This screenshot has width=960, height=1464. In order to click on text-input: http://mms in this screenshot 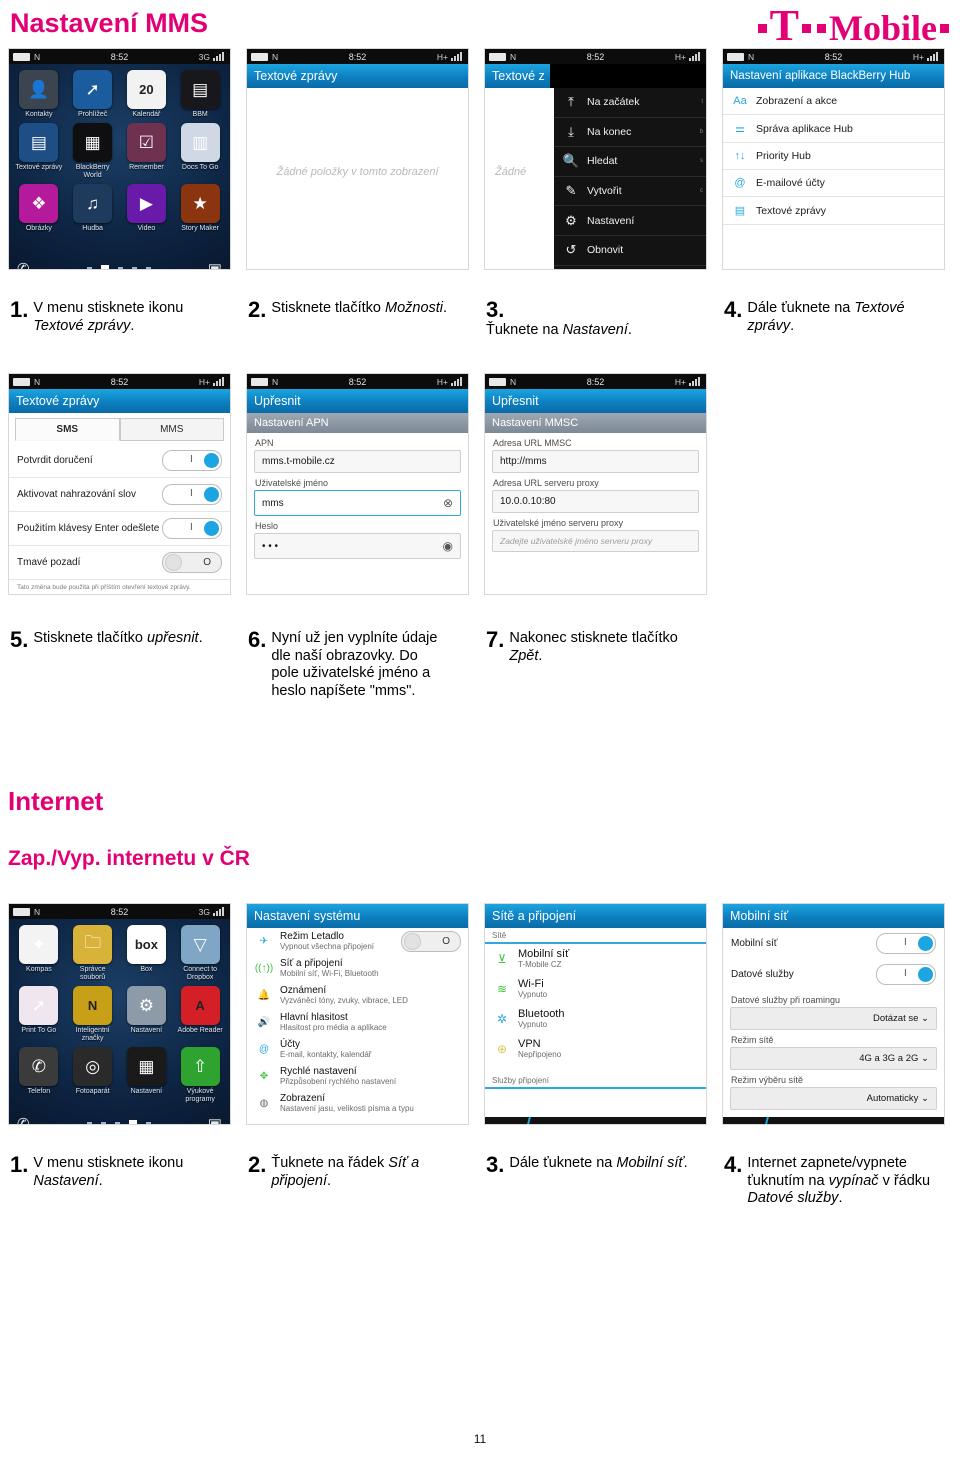, I will do `click(595, 461)`.